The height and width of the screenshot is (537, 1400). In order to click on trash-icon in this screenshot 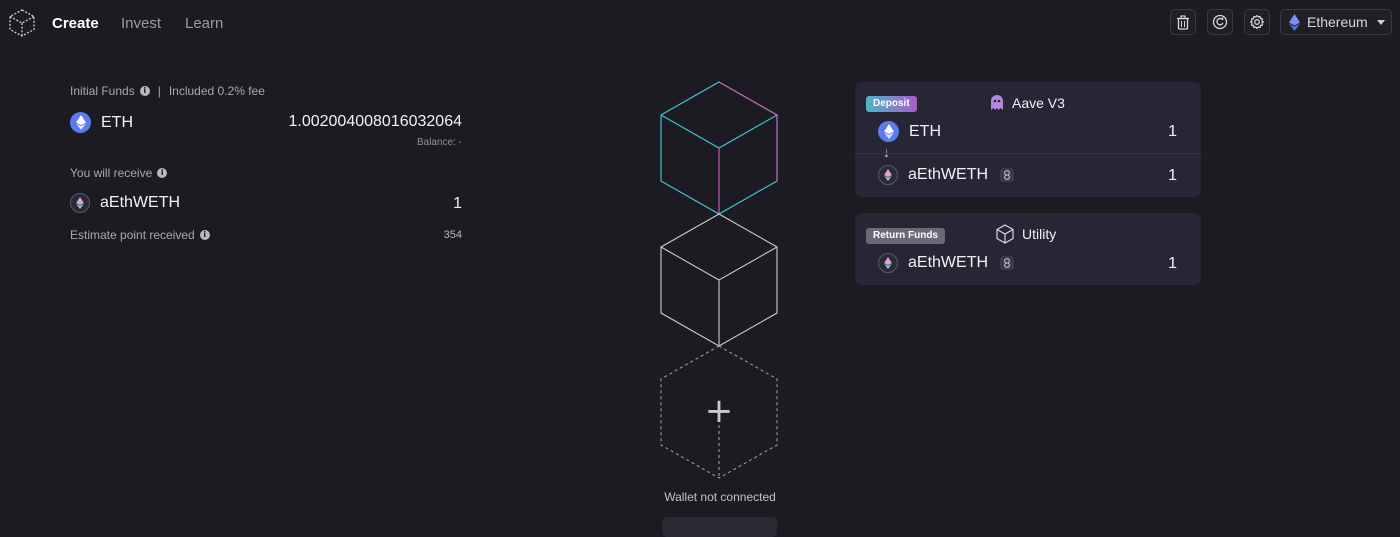, I will do `click(1183, 22)`.